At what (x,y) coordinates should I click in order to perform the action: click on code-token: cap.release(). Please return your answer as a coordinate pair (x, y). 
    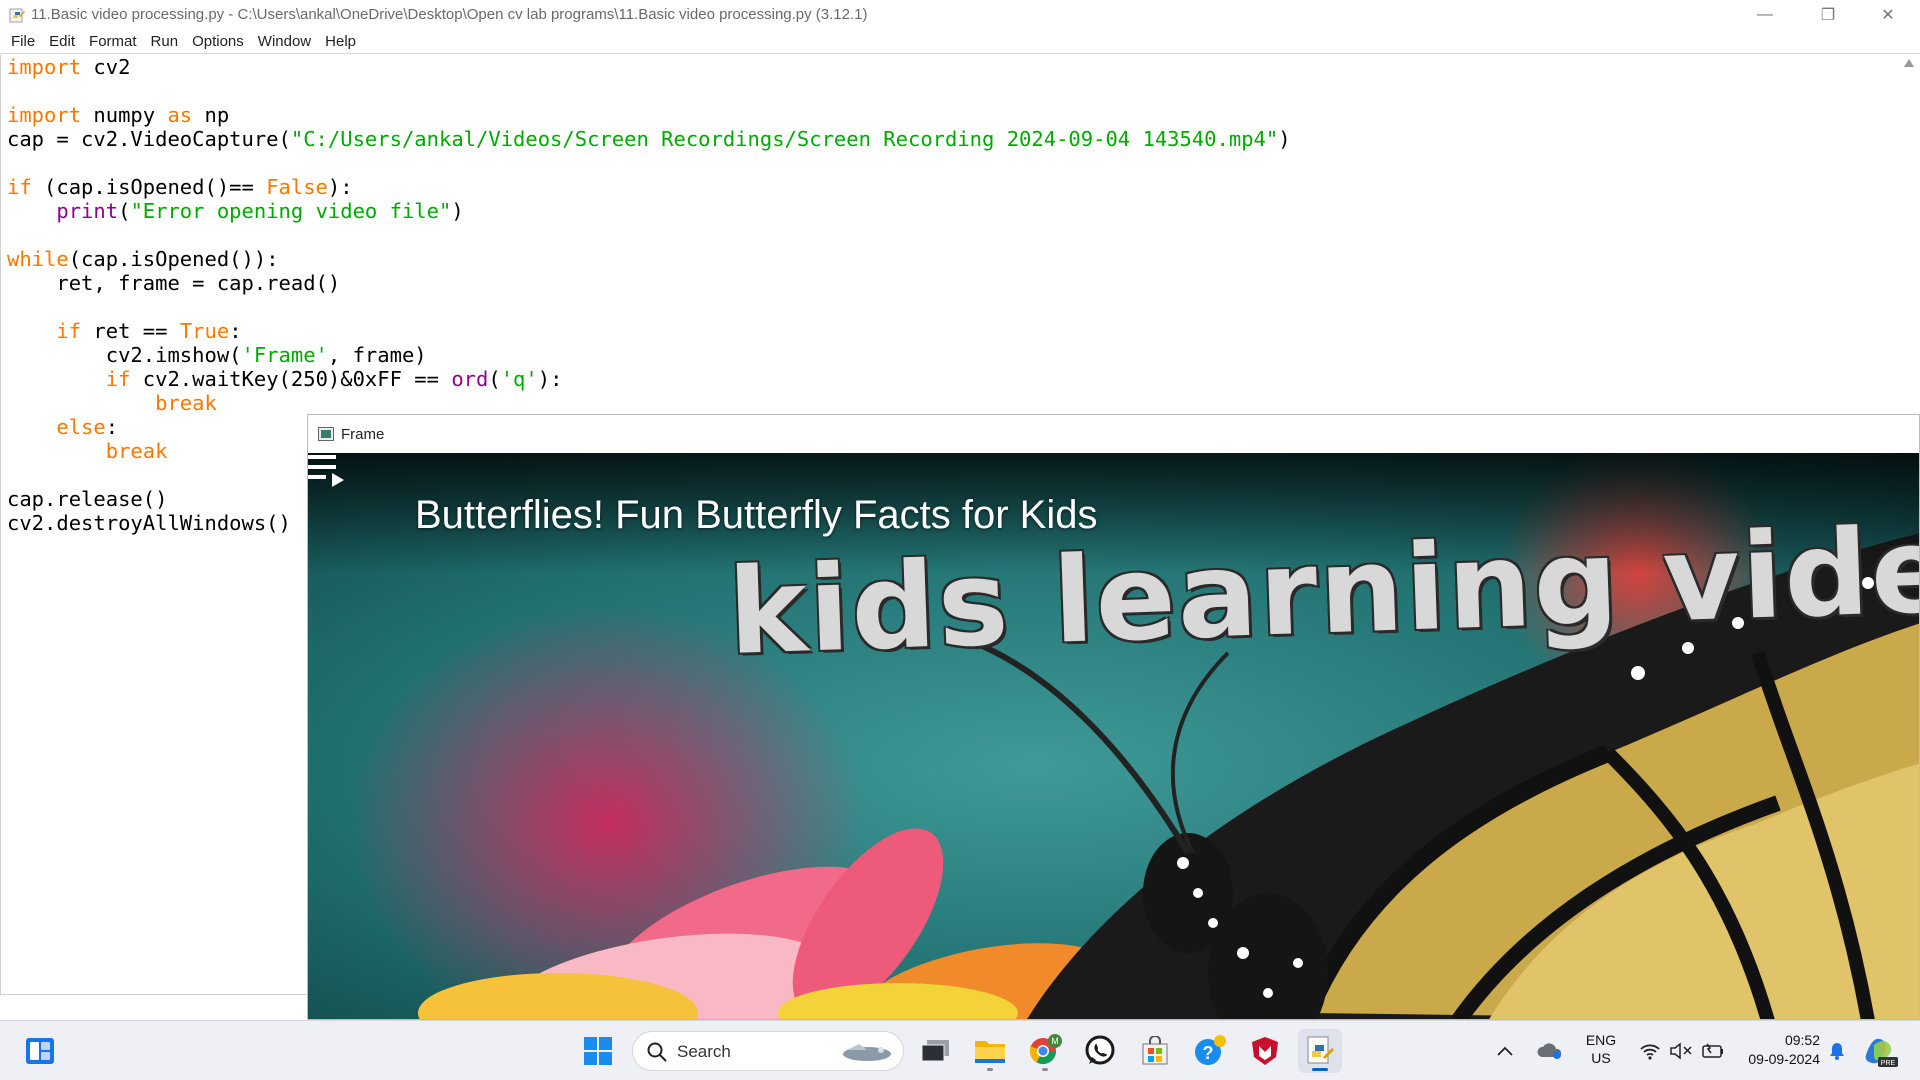
    Looking at the image, I should click on (87, 499).